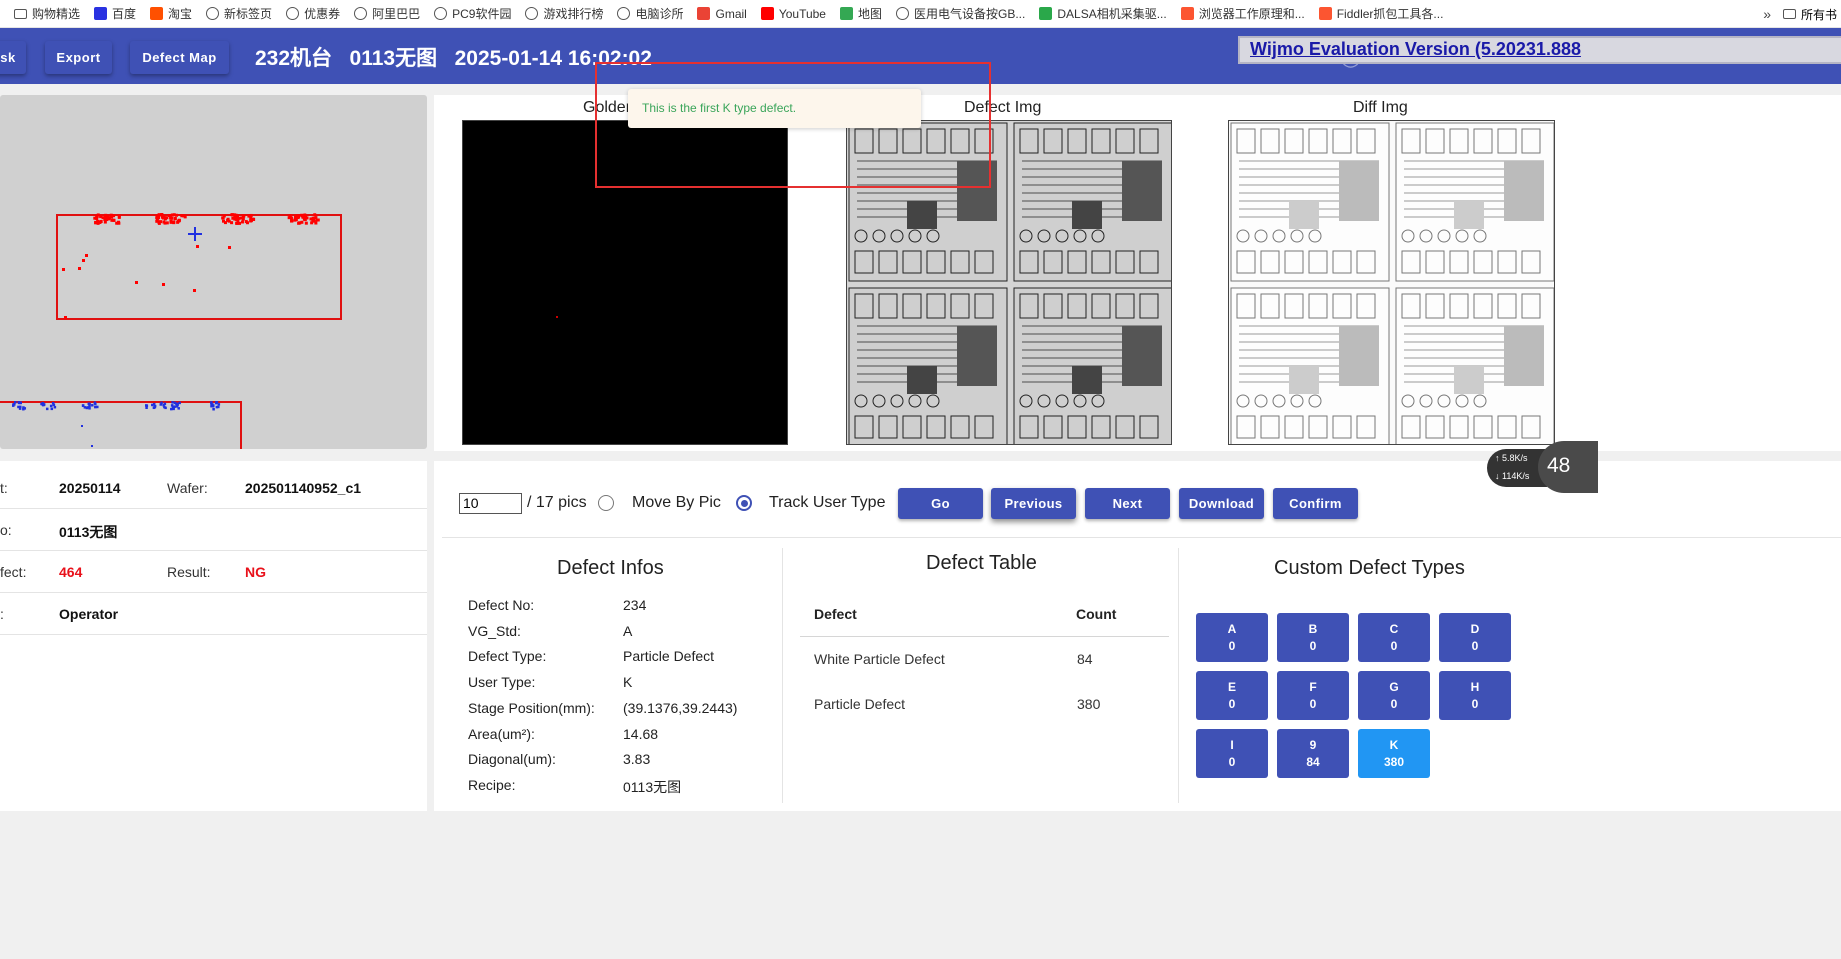 Image resolution: width=1841 pixels, height=959 pixels. Describe the element at coordinates (1088, 704) in the screenshot. I see `table-cell-count: 380` at that location.